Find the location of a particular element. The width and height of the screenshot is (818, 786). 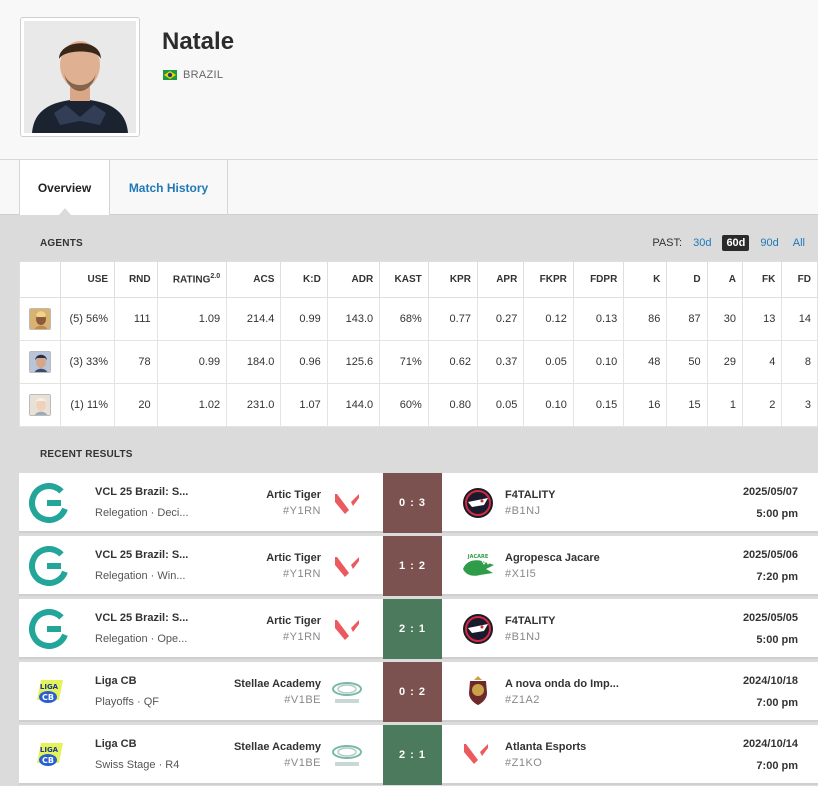

table-cell: 60% is located at coordinates (404, 405).